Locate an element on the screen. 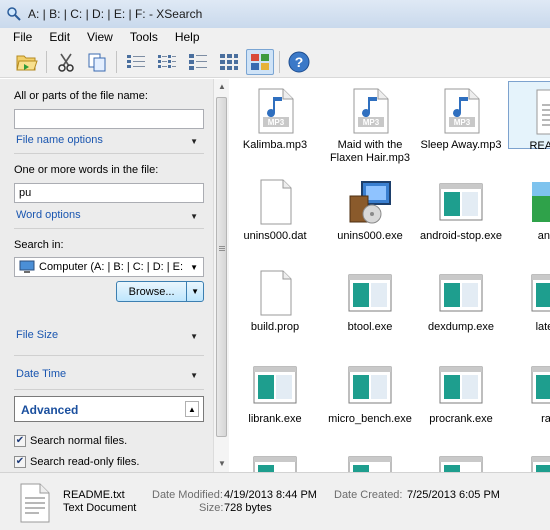 The height and width of the screenshot is (530, 550). date-modified-label: Date Modified: is located at coordinates (187, 495).